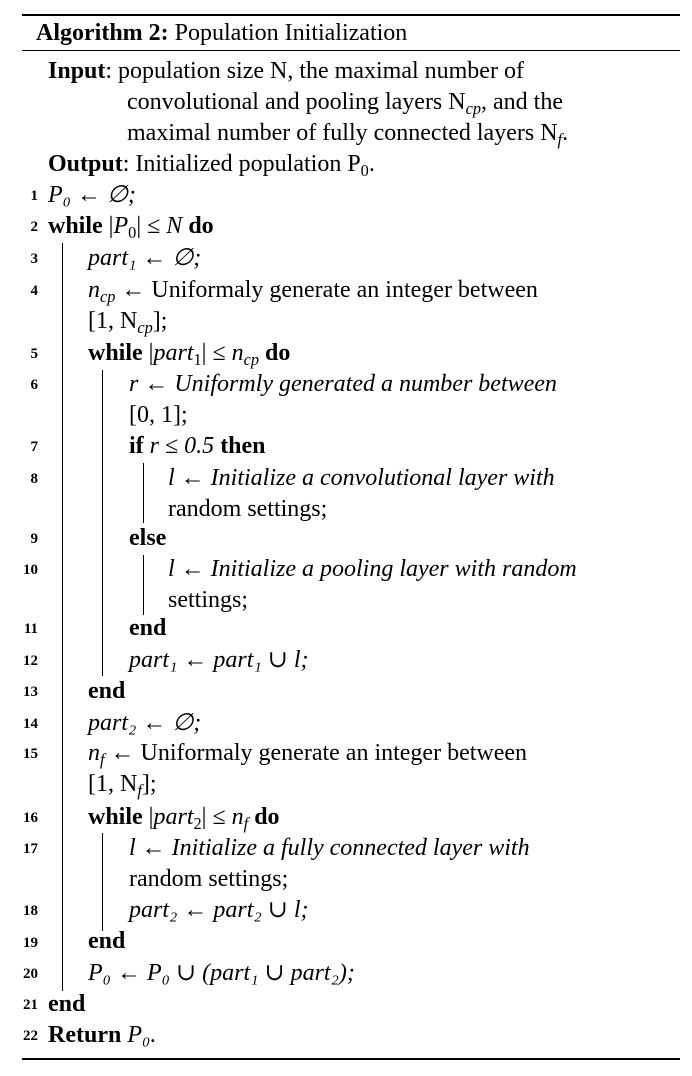 This screenshot has height=1076, width=692. Describe the element at coordinates (219, 910) in the screenshot. I see `code-line-18: part₂ ← part₂ ∪ l;` at that location.